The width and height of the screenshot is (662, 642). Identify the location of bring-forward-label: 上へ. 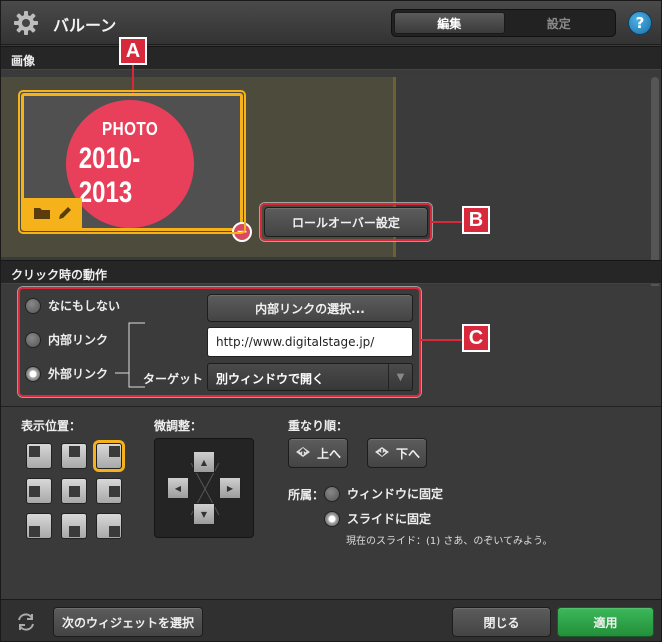
(328, 453).